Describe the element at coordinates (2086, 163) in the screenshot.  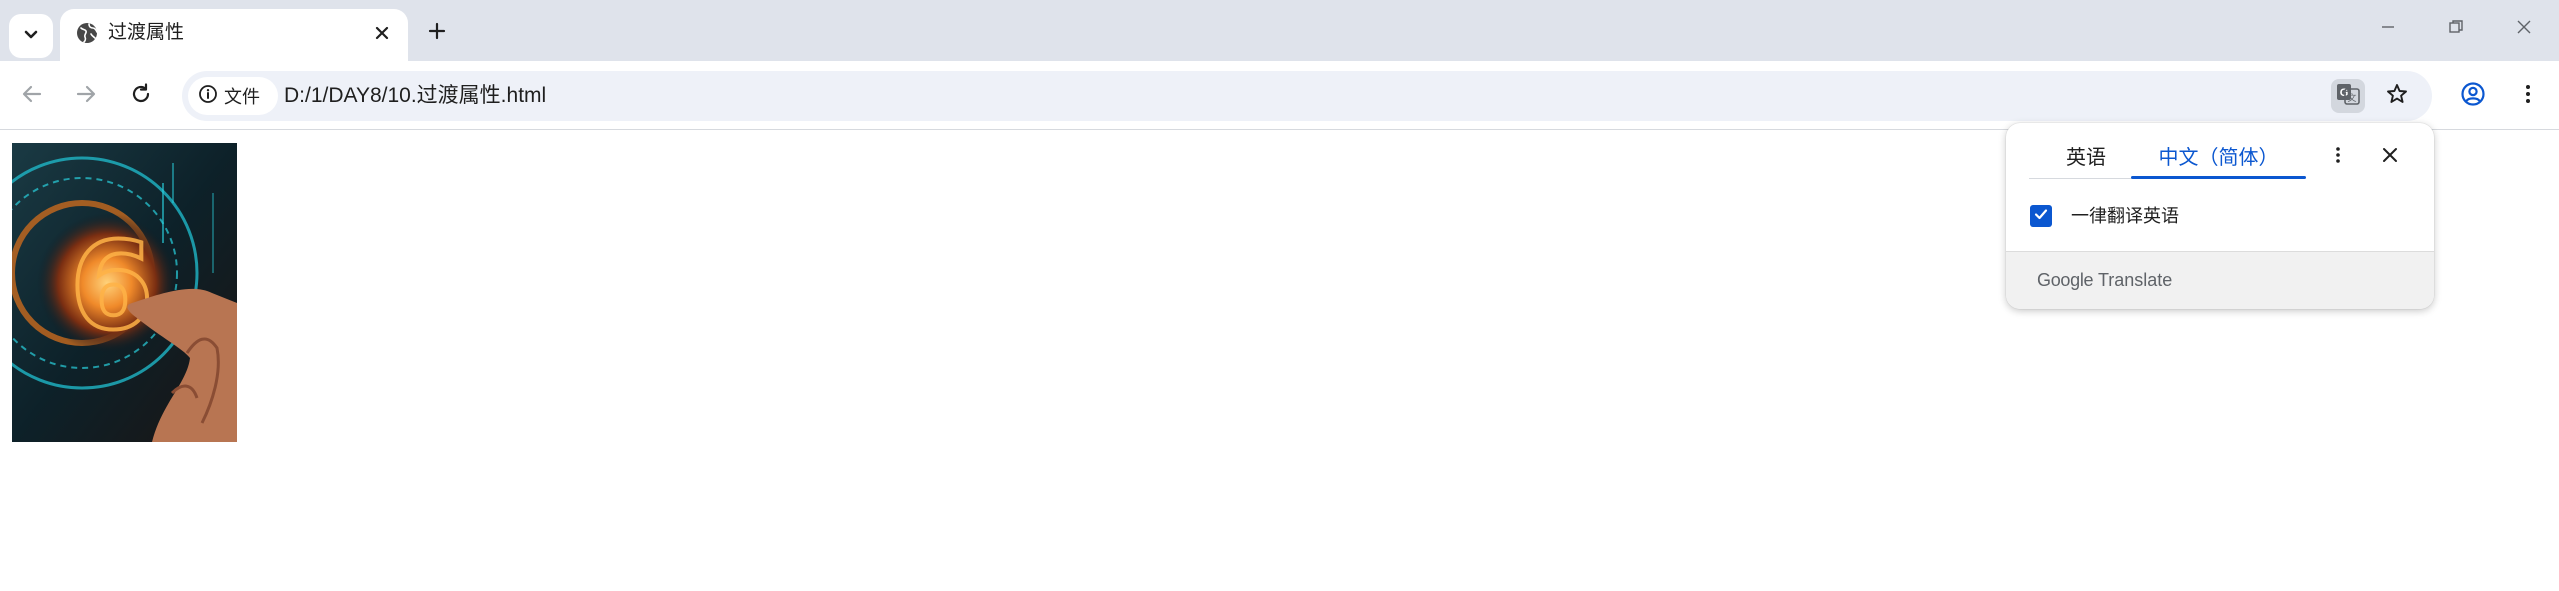
I see `tab-source-language: 英语` at that location.